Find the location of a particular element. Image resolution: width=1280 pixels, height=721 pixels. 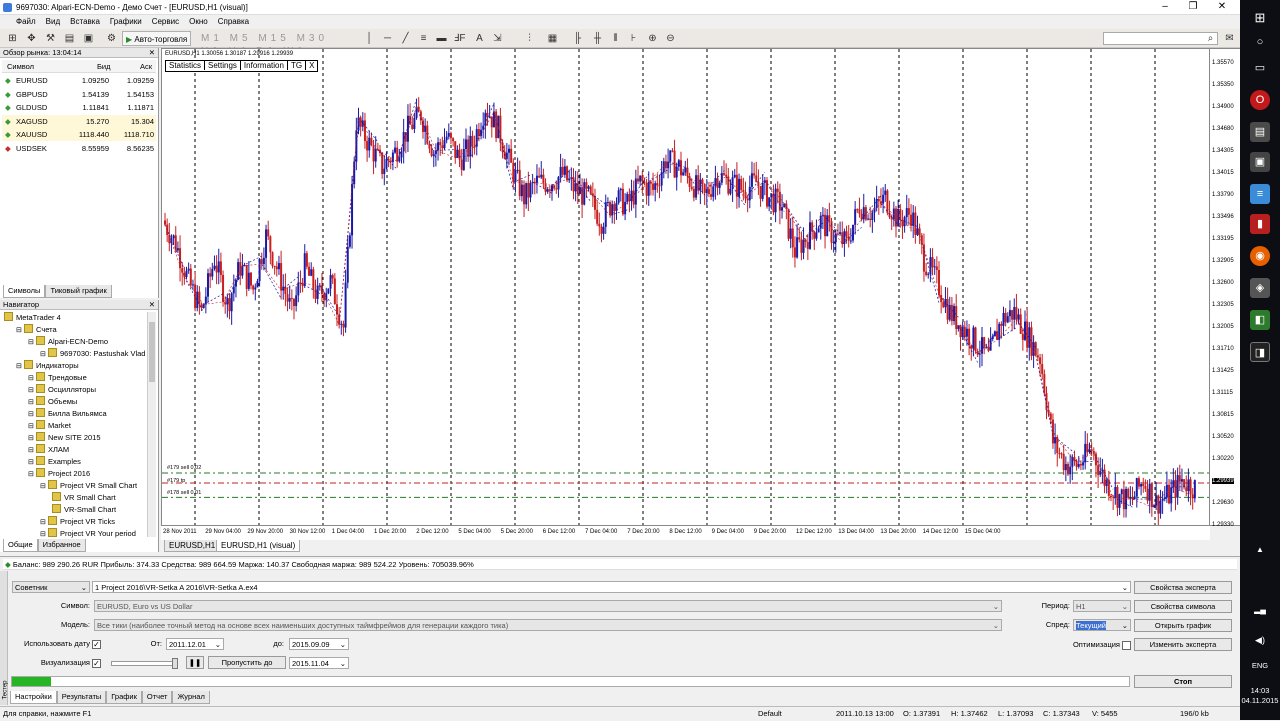

market-row: ◆EURUSD1.092501.09259 is located at coordinates (79, 80).